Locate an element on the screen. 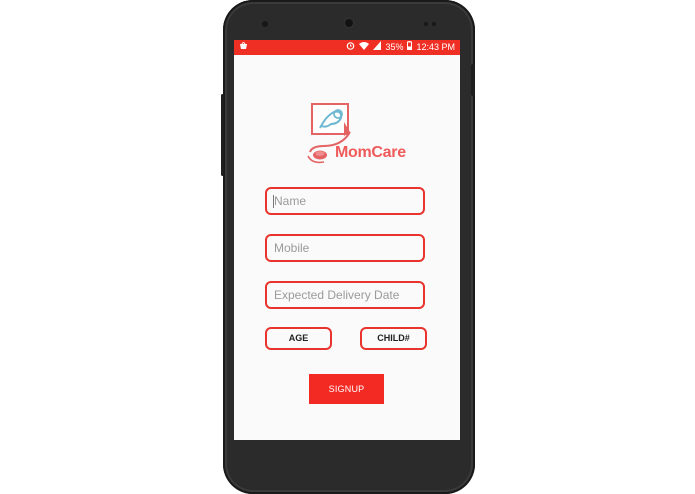  text-cursor is located at coordinates (273, 201).